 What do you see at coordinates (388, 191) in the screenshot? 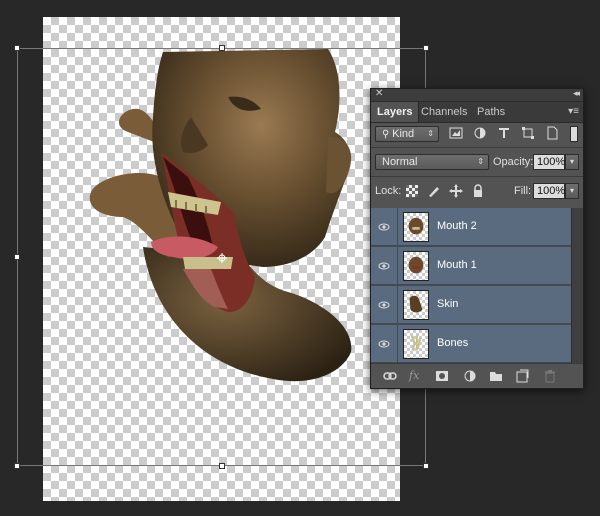
I see `lock-label: Lock:` at bounding box center [388, 191].